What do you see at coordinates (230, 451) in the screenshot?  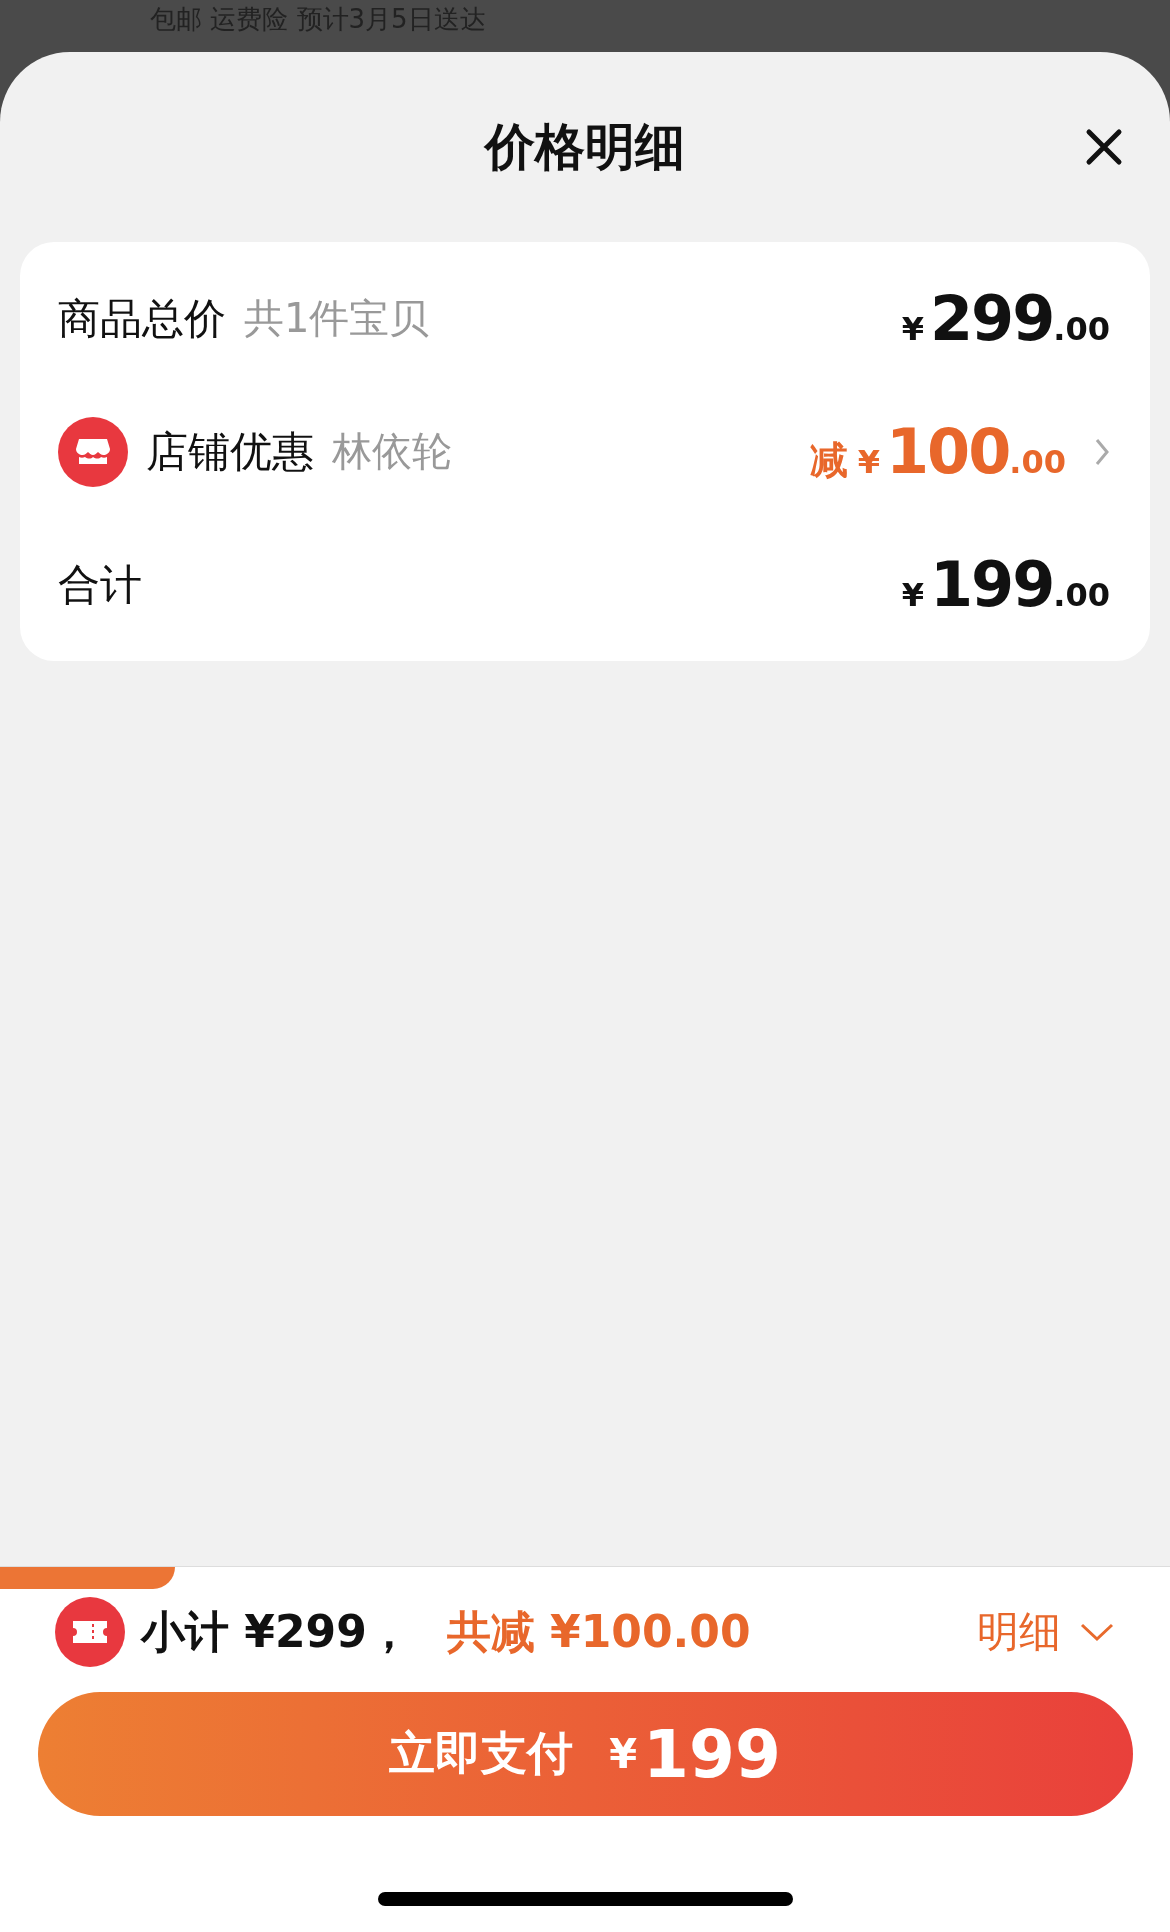 I see `row-label: 店铺优惠` at bounding box center [230, 451].